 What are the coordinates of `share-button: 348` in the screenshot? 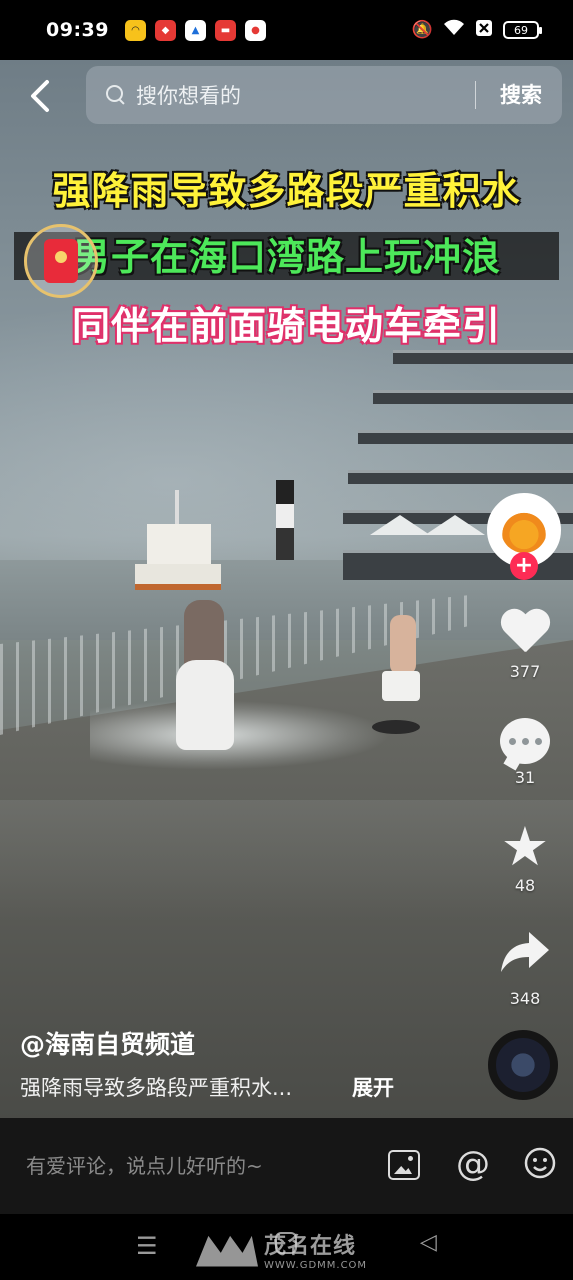 It's located at (525, 968).